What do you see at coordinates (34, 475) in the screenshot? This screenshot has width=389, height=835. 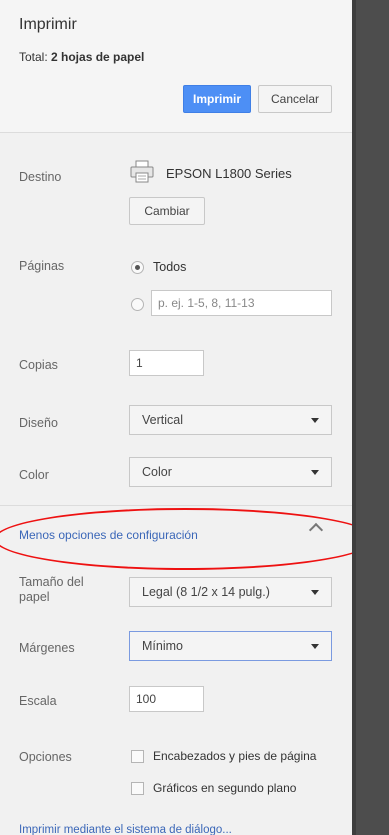 I see `color-label: Color` at bounding box center [34, 475].